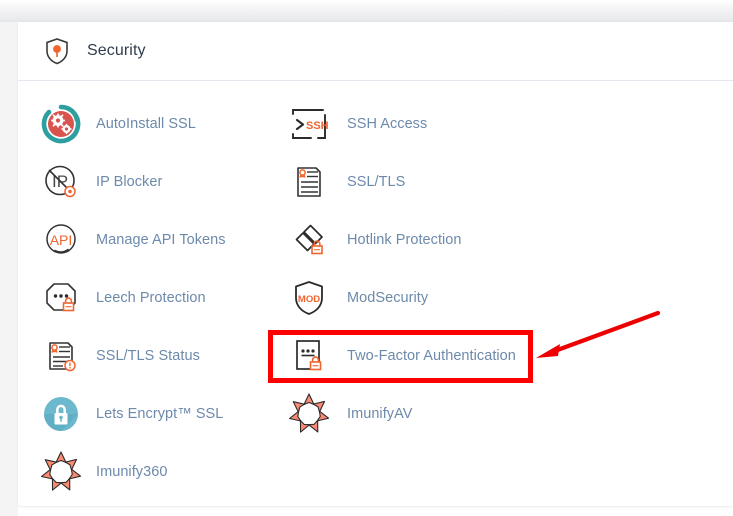 The height and width of the screenshot is (516, 733). What do you see at coordinates (146, 124) in the screenshot?
I see `item-label: AutoInstall SSL` at bounding box center [146, 124].